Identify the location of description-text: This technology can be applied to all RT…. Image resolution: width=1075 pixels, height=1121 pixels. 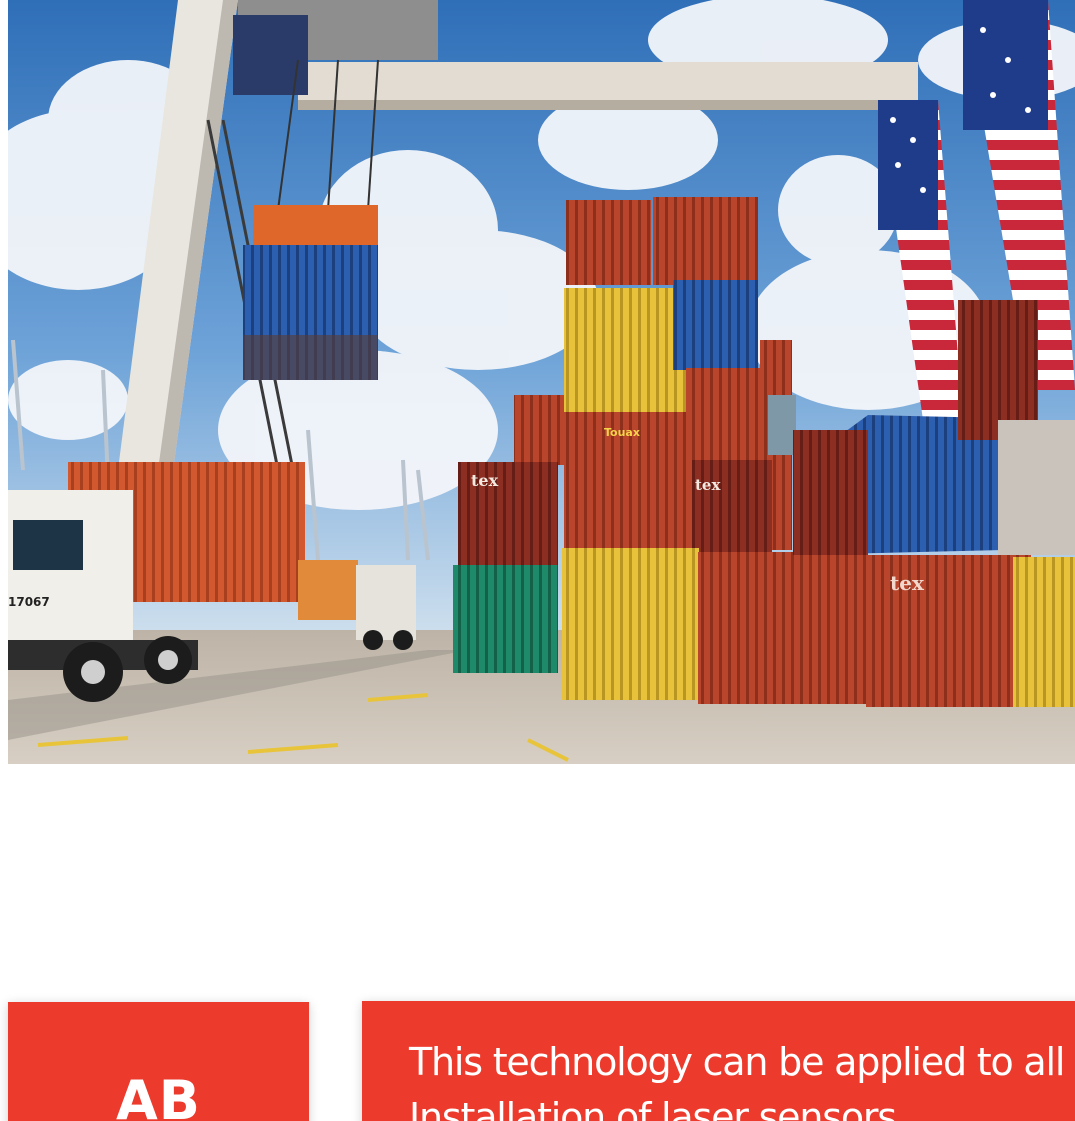
(742, 1080).